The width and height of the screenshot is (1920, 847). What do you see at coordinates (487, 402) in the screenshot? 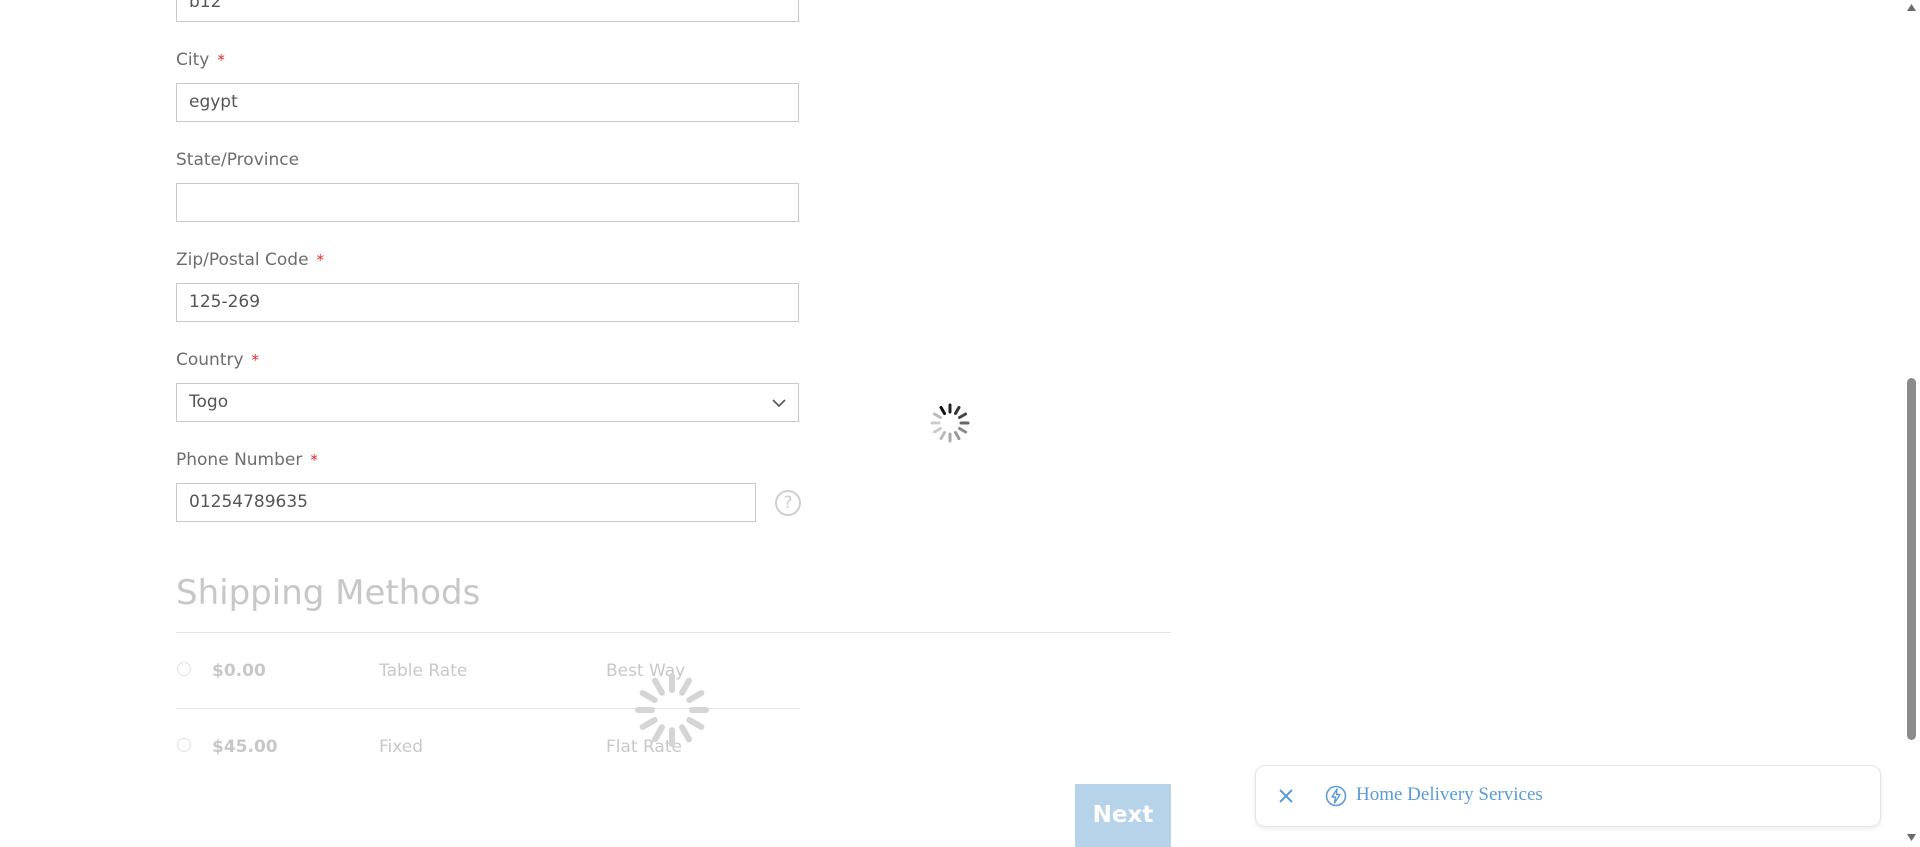
I see `country-select: Togo` at bounding box center [487, 402].